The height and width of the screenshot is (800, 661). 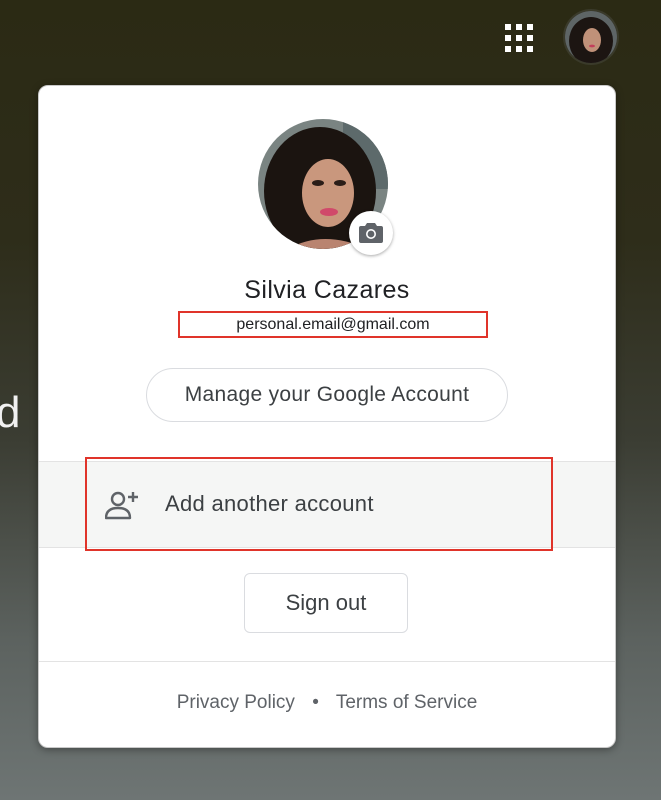 What do you see at coordinates (327, 703) in the screenshot?
I see `footer-links: Privacy Policy • Terms of Service` at bounding box center [327, 703].